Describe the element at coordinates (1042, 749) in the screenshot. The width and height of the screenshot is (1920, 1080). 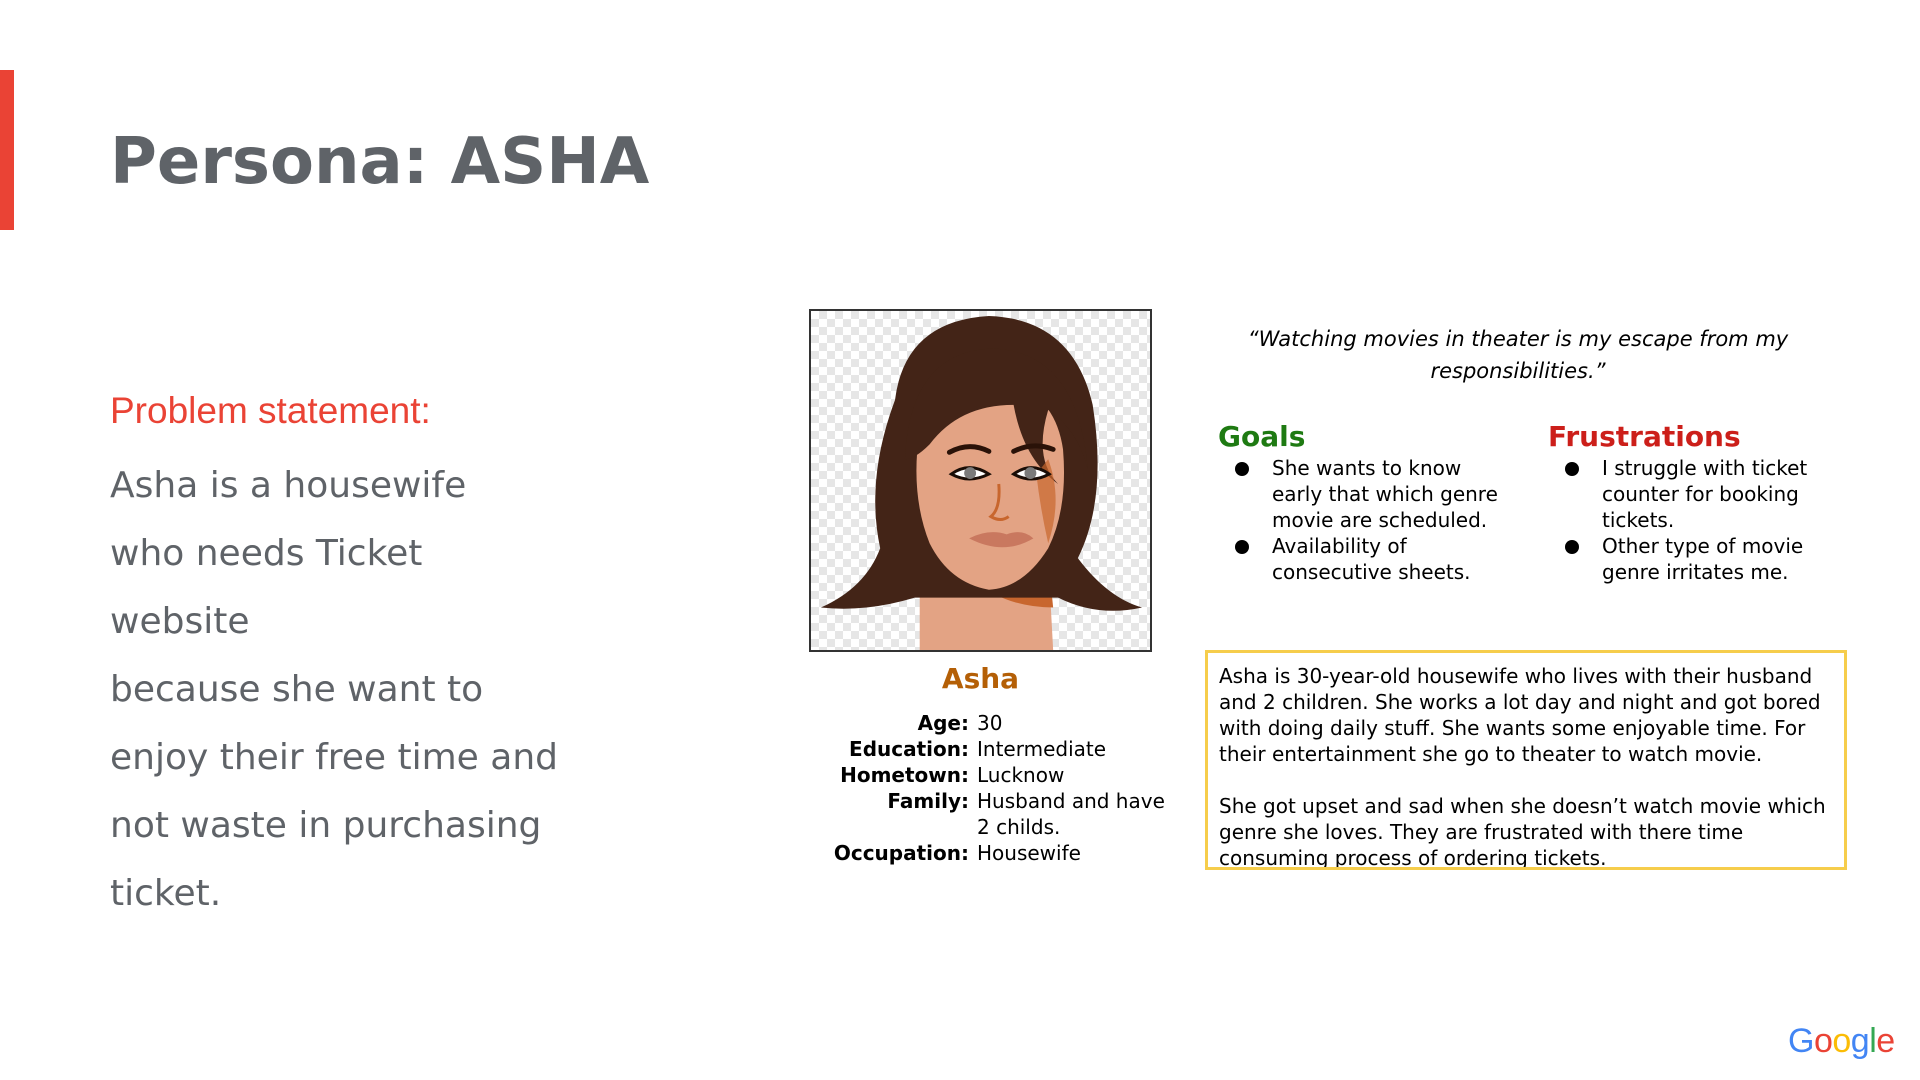
I see `detail-value: Intermediate` at that location.